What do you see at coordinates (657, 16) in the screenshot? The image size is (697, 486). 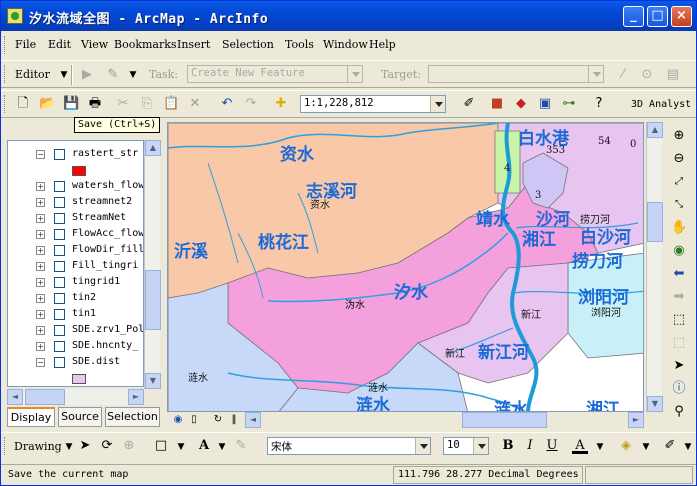 I see `maximize-button: □` at bounding box center [657, 16].